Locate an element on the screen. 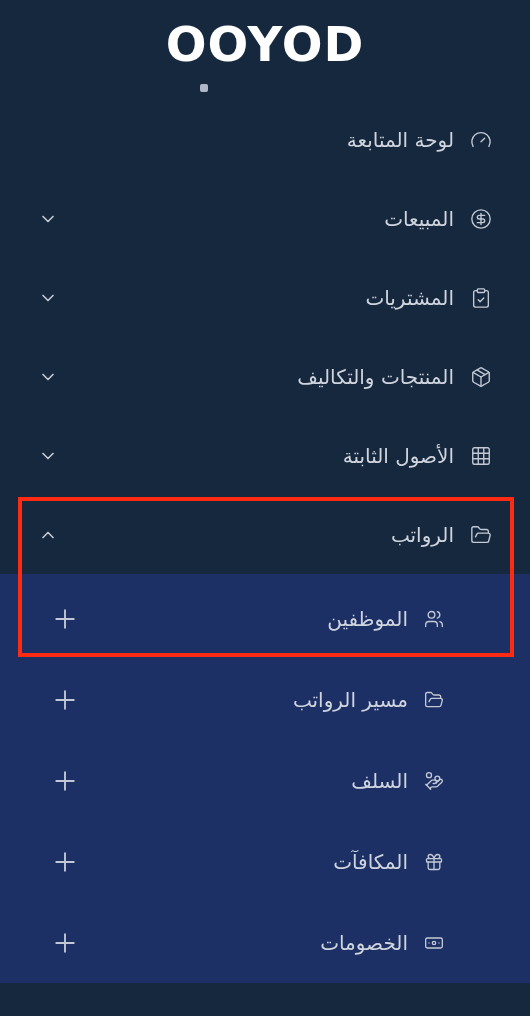  menu-label: المبيعات is located at coordinates (418, 218).